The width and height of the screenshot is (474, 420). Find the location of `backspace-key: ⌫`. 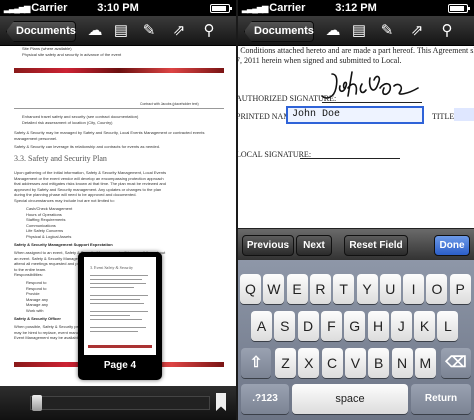

backspace-key: ⌫ is located at coordinates (456, 363).